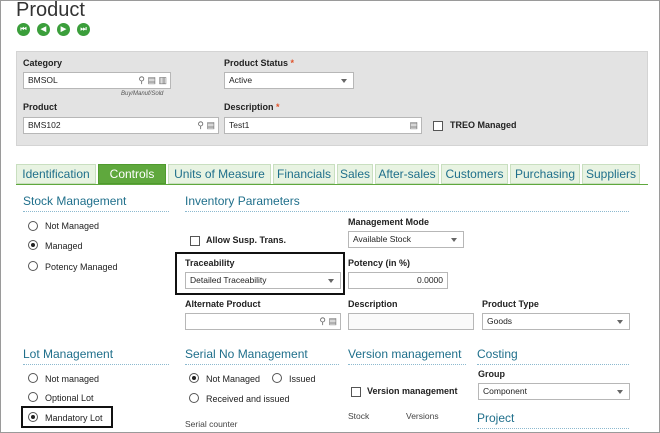 This screenshot has height=433, width=660. Describe the element at coordinates (23, 29) in the screenshot. I see `first-record-icon: ⏮` at that location.